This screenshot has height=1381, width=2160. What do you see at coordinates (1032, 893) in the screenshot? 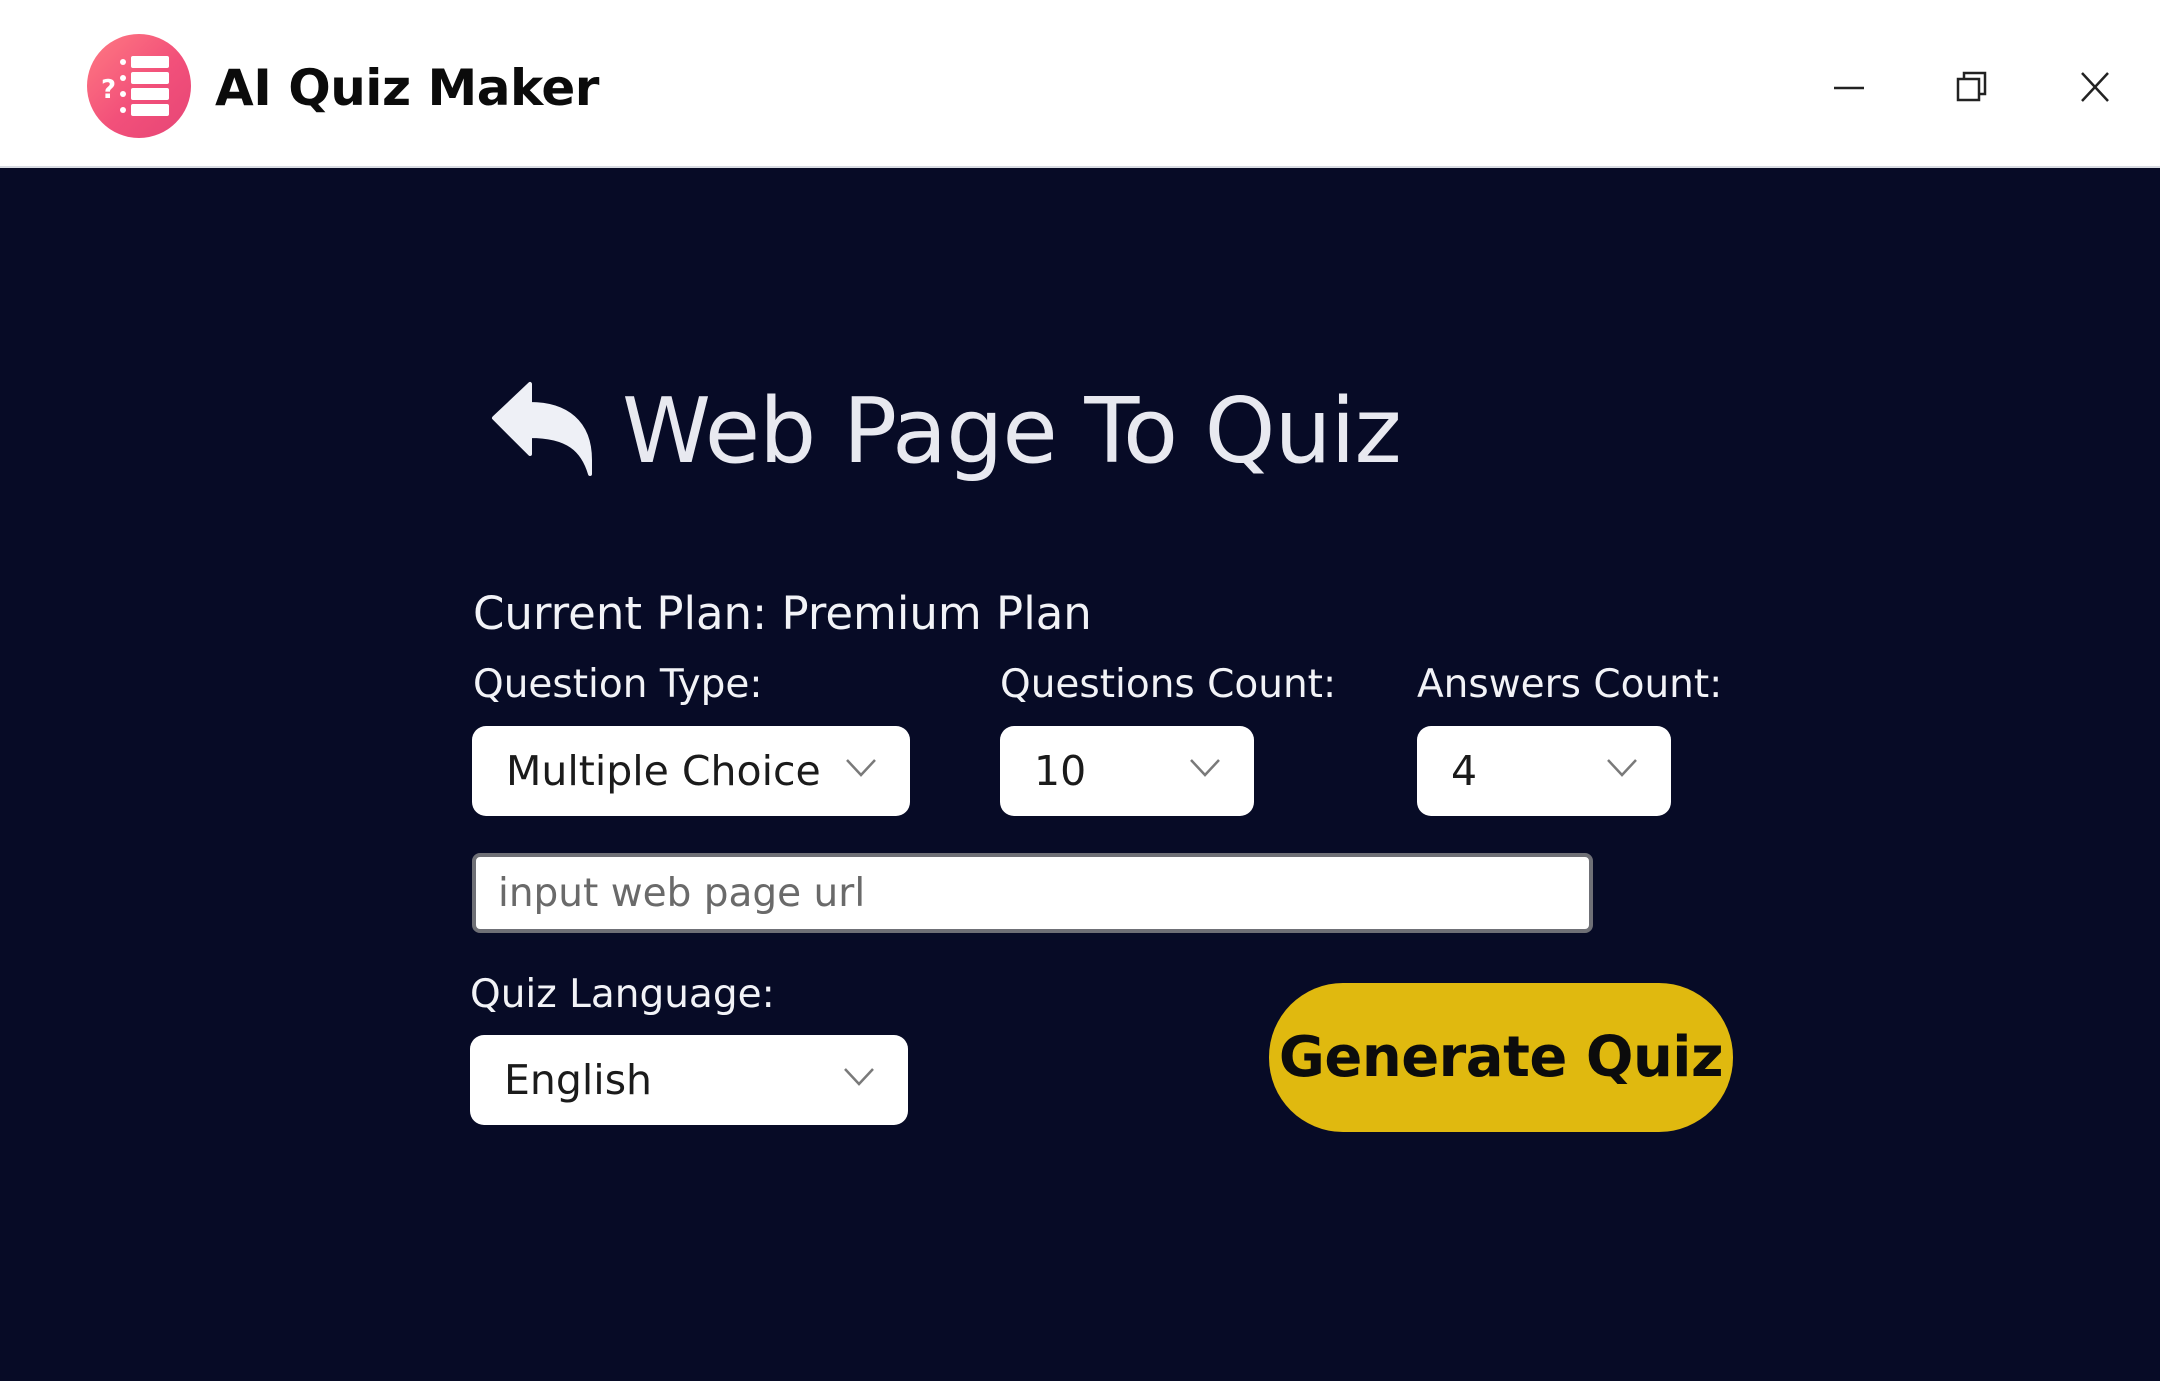
I see `web-page-url-input` at bounding box center [1032, 893].